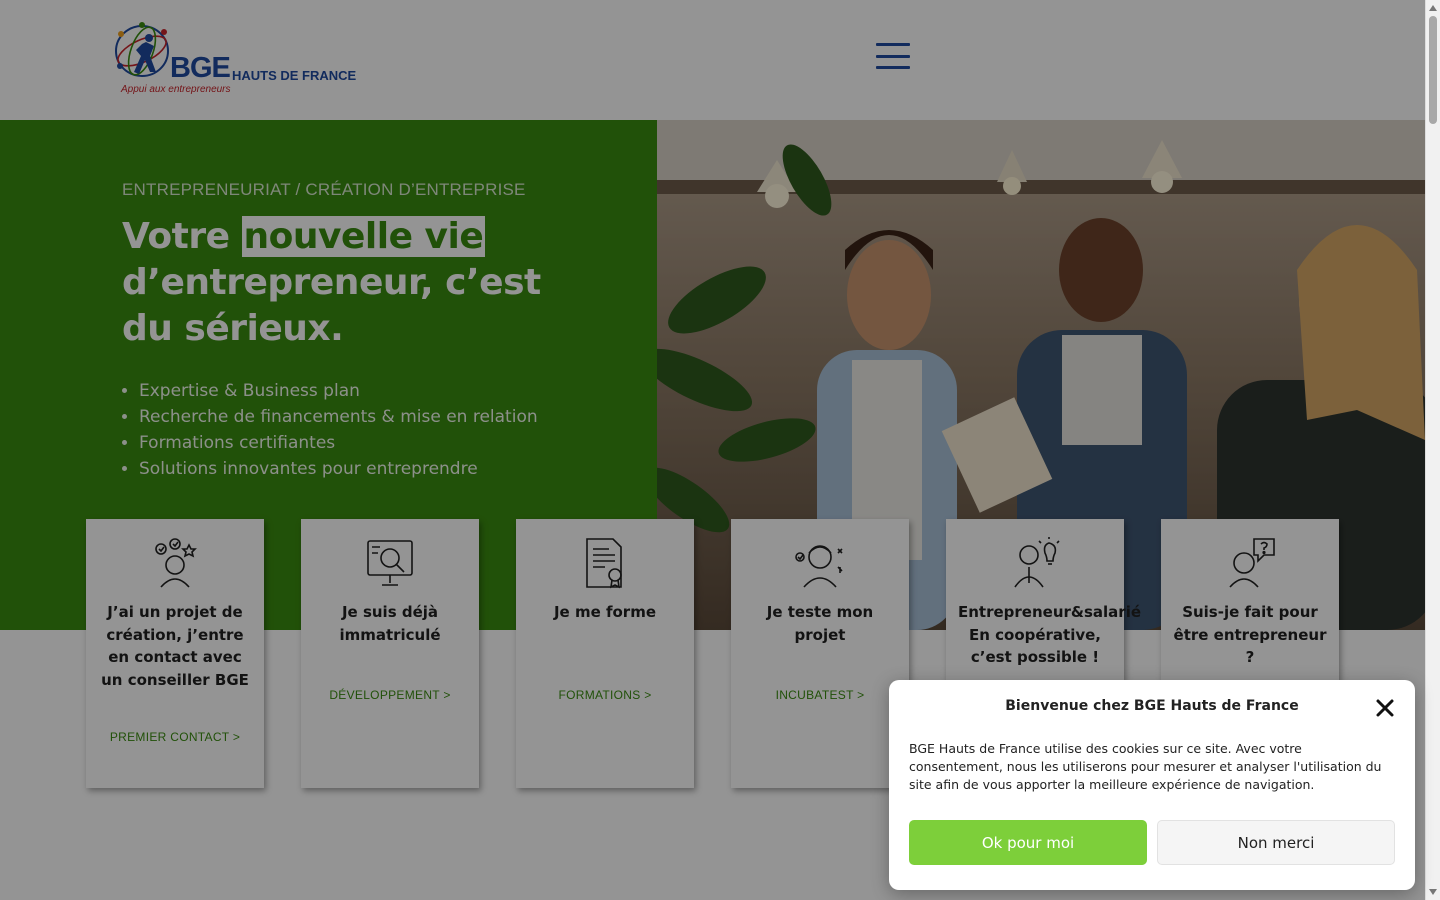 This screenshot has height=900, width=1440. What do you see at coordinates (1433, 8) in the screenshot?
I see `scroll-up-arrow-icon` at bounding box center [1433, 8].